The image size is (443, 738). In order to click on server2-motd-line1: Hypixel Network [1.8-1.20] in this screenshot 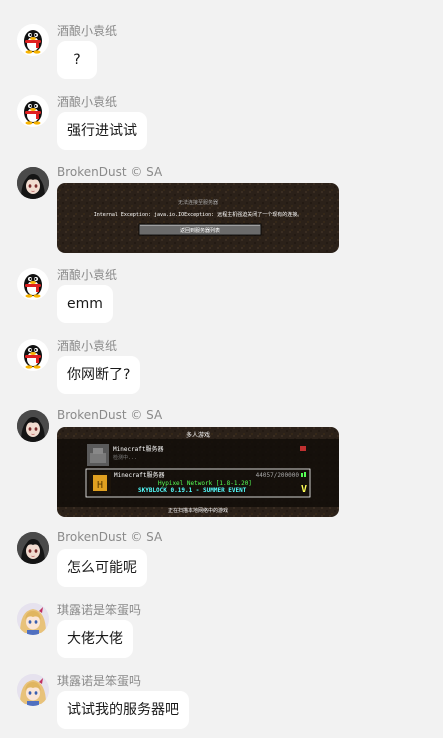, I will do `click(205, 483)`.